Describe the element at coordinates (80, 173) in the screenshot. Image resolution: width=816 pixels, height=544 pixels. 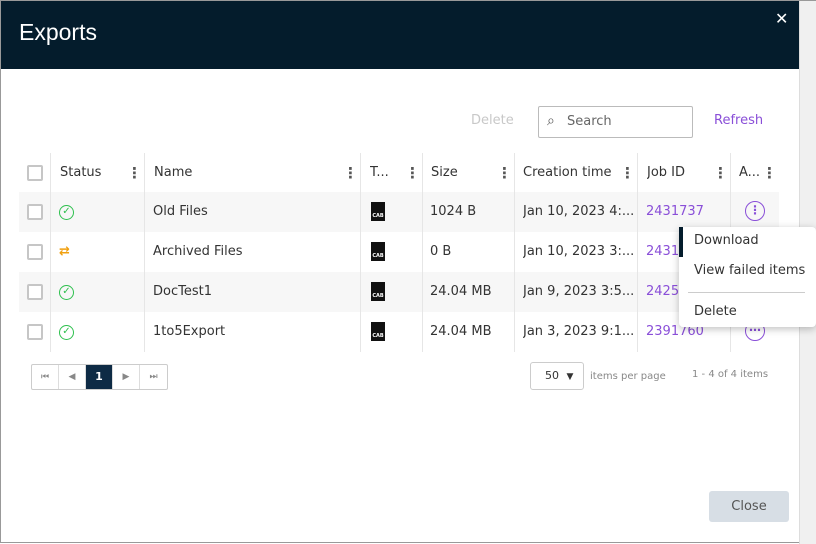
I see `column-status: Status` at that location.